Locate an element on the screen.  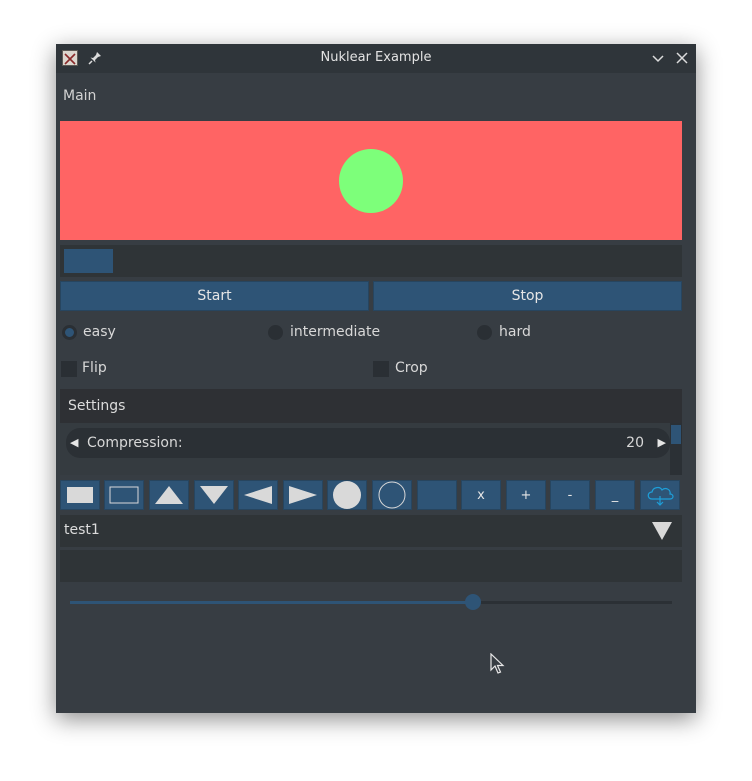
underscore-button: _ is located at coordinates (615, 495).